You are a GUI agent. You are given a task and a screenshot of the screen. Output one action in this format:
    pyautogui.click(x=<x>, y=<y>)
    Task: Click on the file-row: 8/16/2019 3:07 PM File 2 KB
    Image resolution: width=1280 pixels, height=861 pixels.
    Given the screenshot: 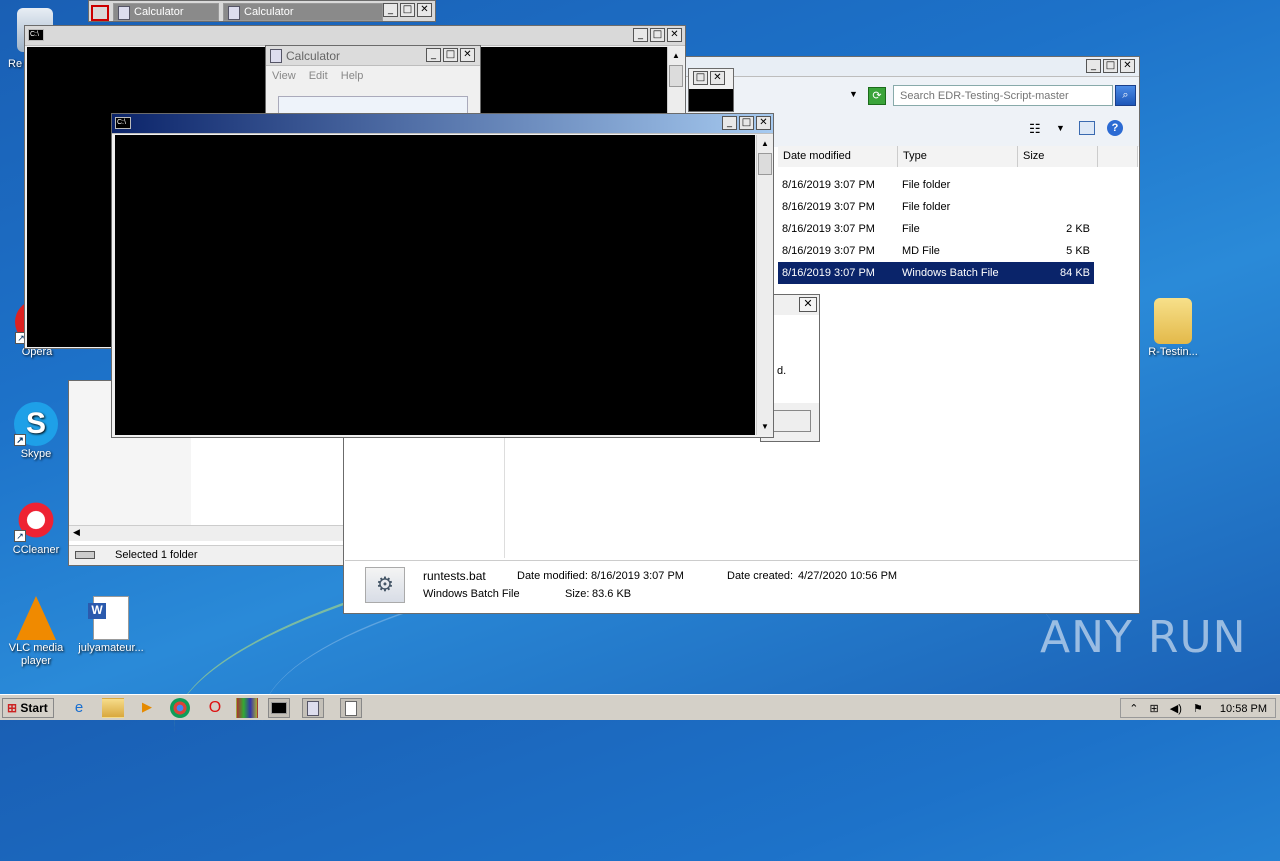 What is the action you would take?
    pyautogui.click(x=936, y=229)
    